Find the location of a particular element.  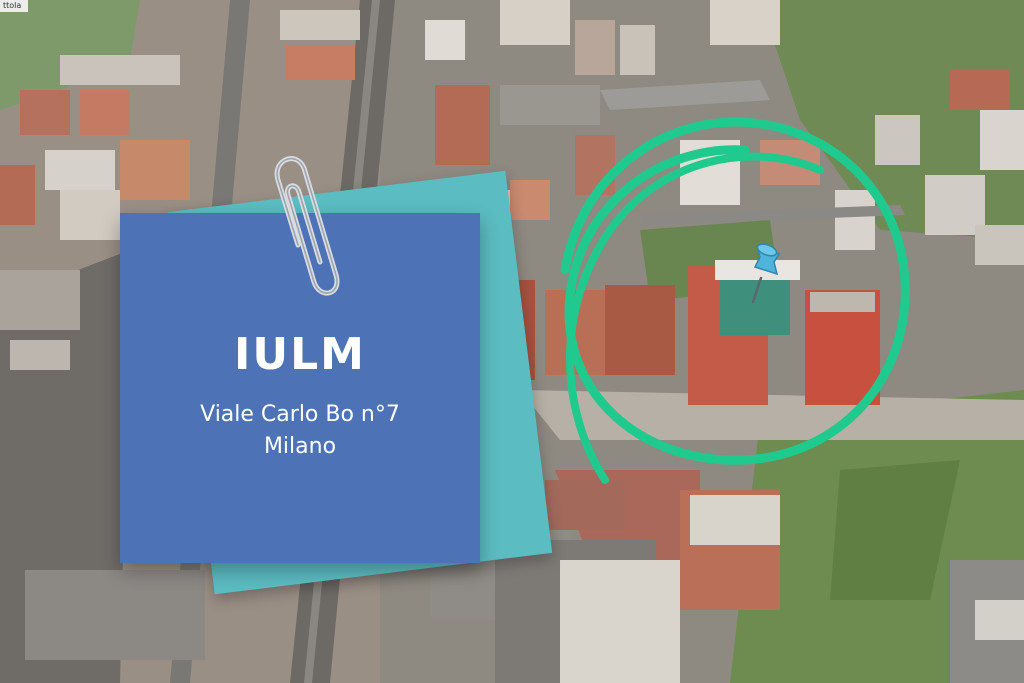

note-title: IULM is located at coordinates (300, 354).